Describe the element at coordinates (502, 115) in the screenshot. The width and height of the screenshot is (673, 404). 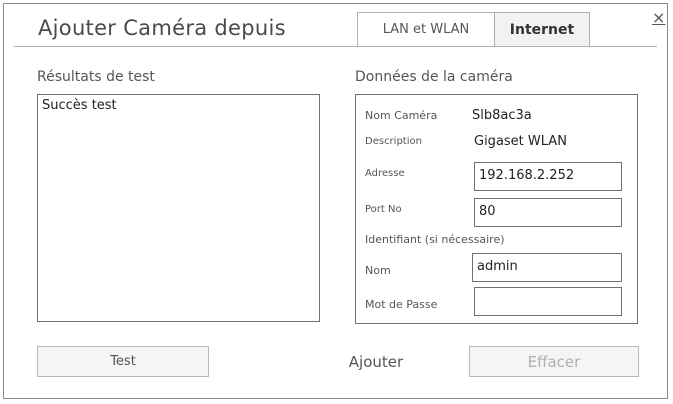
I see `camera-name-value: Slb8ac3a` at that location.